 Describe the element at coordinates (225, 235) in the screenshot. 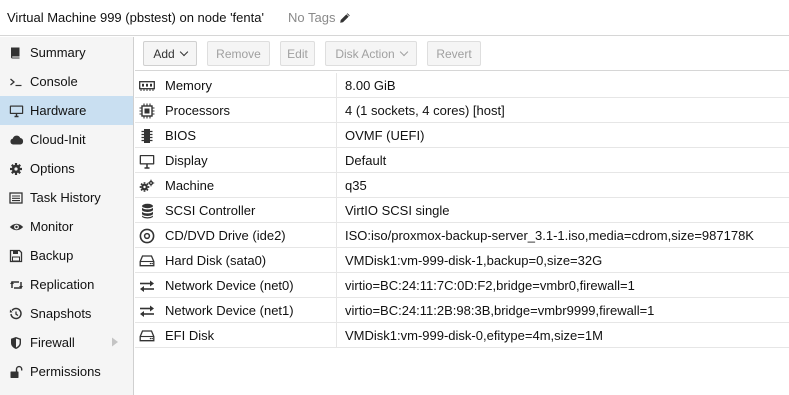

I see `hardware-name: CD/DVD Drive (ide2)` at that location.